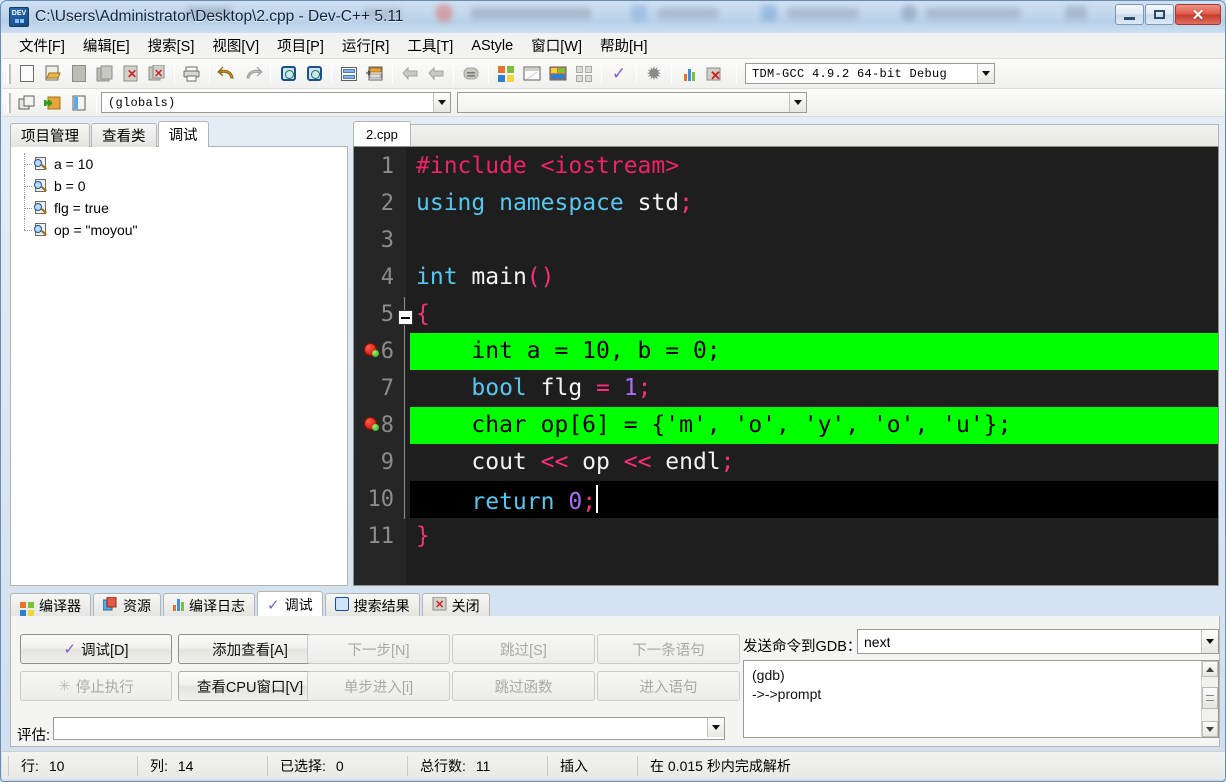 The image size is (1226, 782). I want to click on chevron-down-icon, so click(985, 73).